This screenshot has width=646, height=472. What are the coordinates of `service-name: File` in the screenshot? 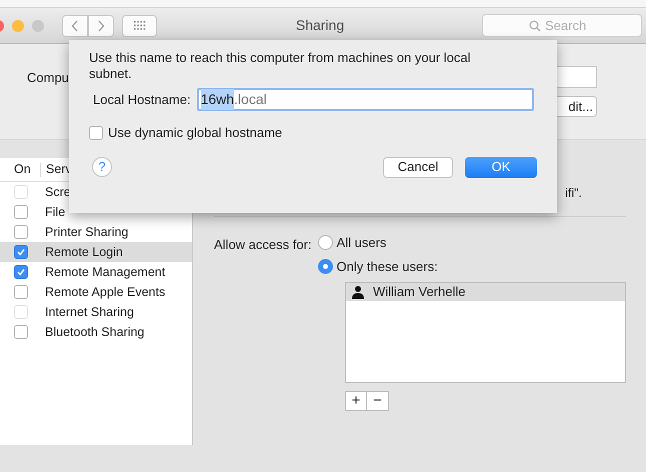 It's located at (55, 212).